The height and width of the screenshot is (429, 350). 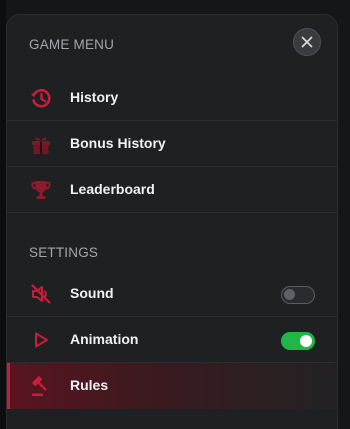 What do you see at coordinates (172, 98) in the screenshot?
I see `menu-item-history: History` at bounding box center [172, 98].